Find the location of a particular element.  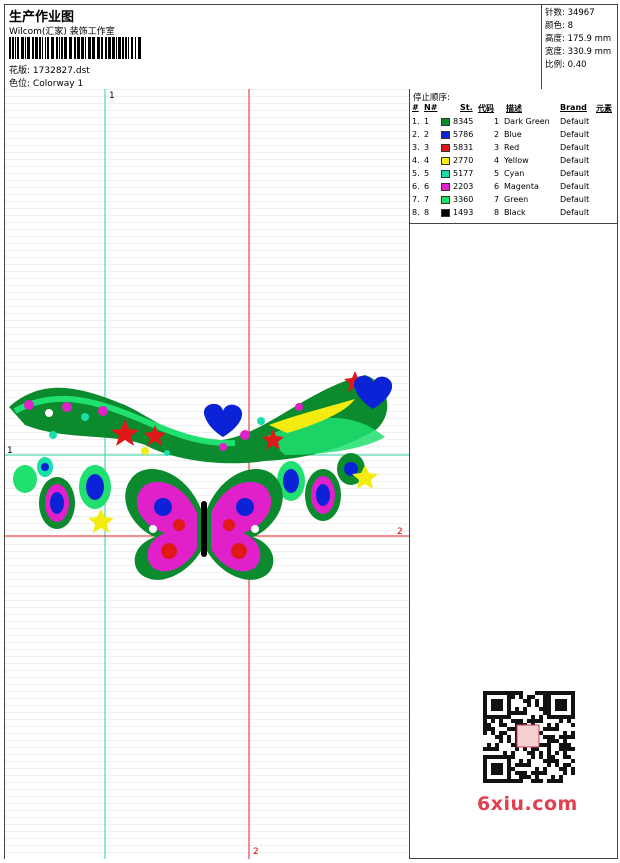

stat-stitches: 针数: 34967 is located at coordinates (570, 13).